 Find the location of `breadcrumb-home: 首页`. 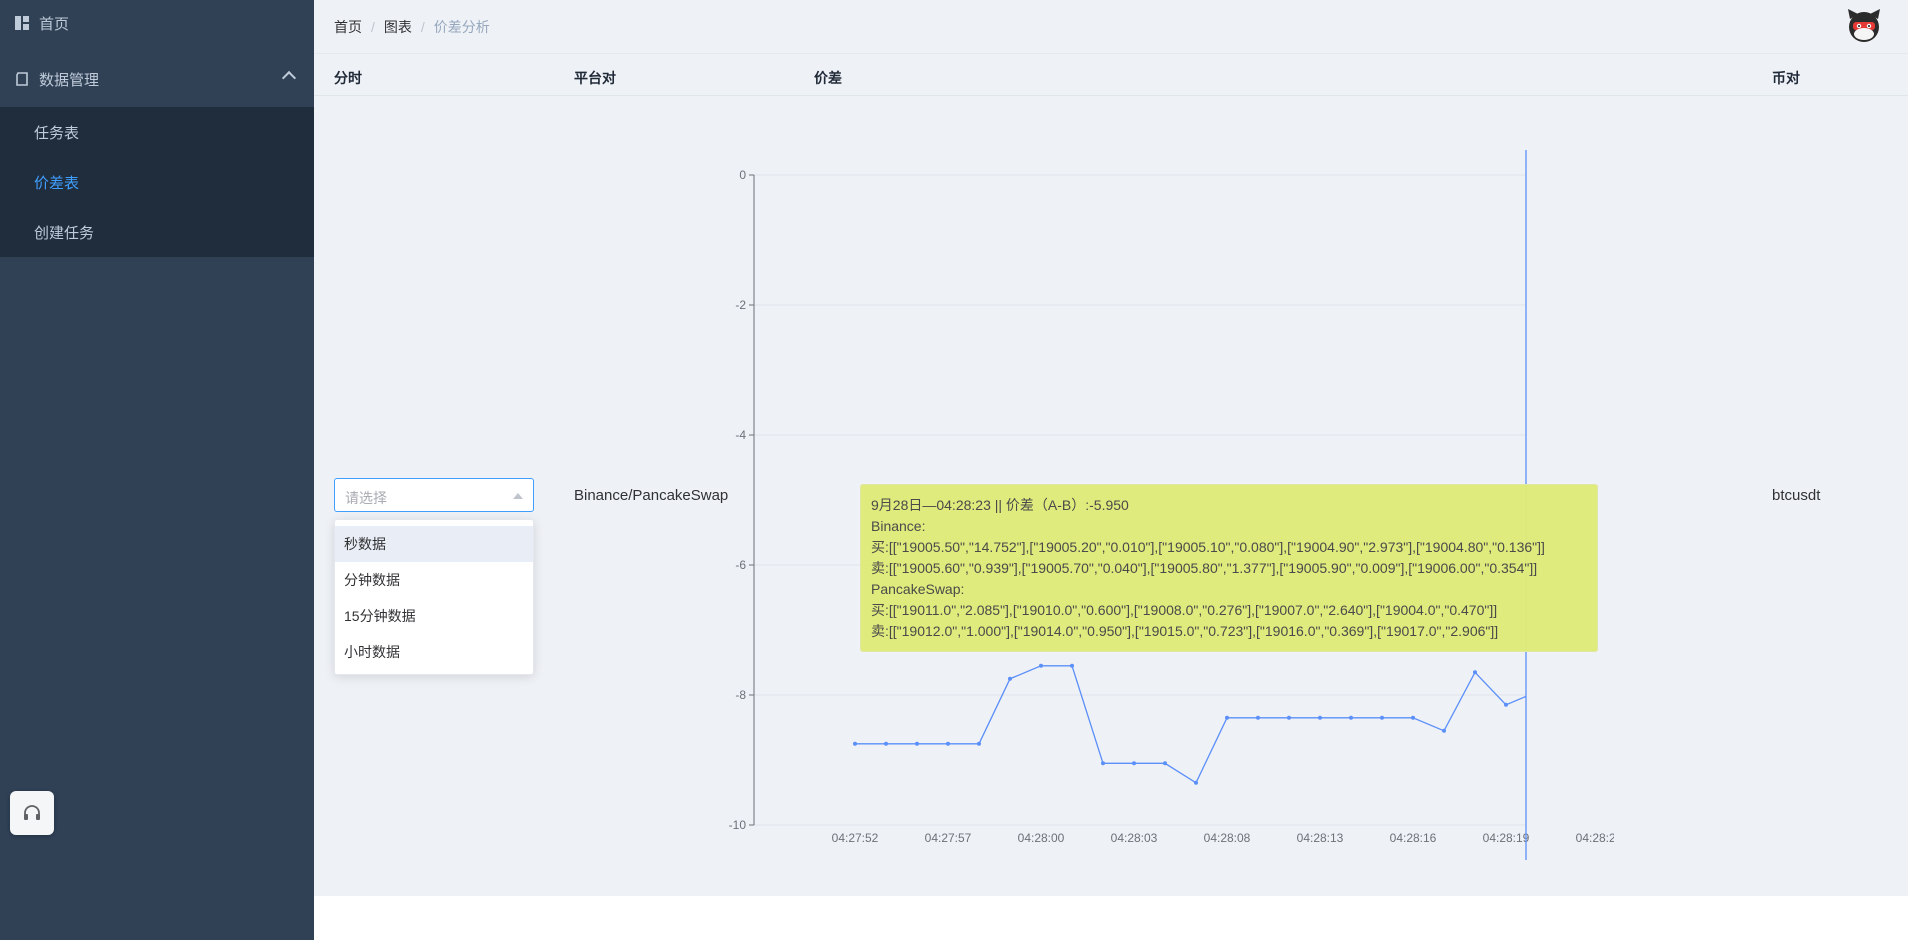

breadcrumb-home: 首页 is located at coordinates (348, 27).